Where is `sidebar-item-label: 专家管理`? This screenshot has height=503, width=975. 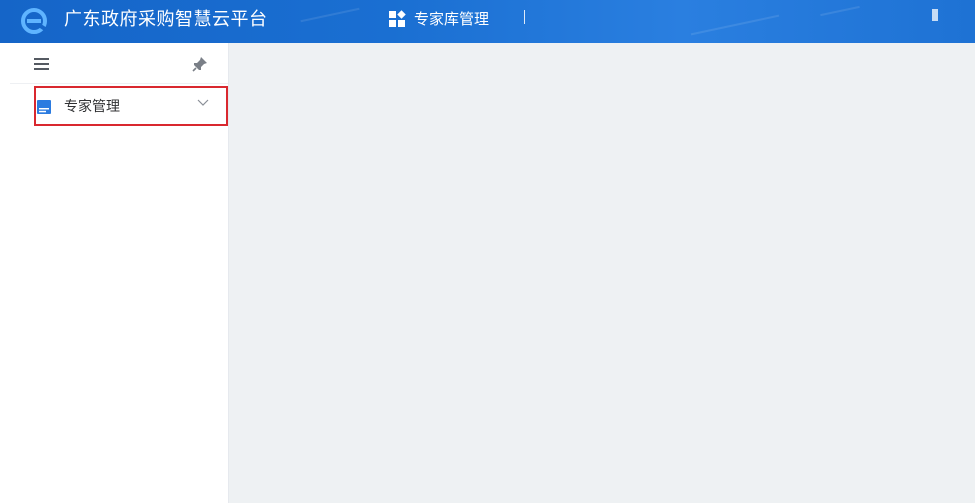
sidebar-item-label: 专家管理 is located at coordinates (92, 107).